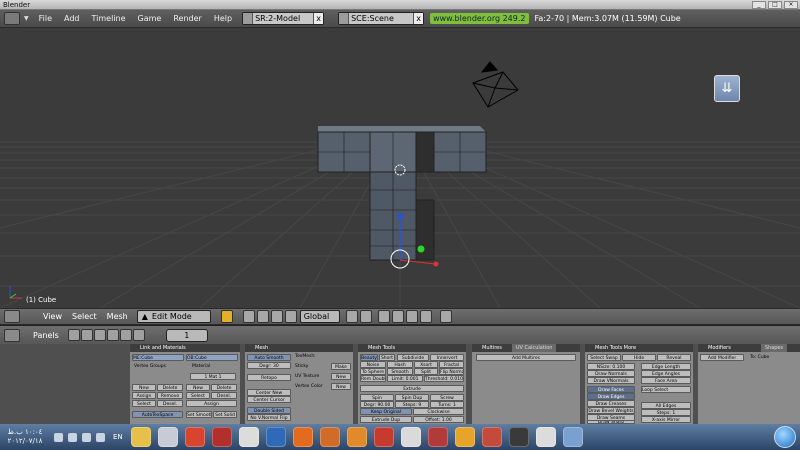  Describe the element at coordinates (492, 348) in the screenshot. I see `panel-title: Multires` at that location.